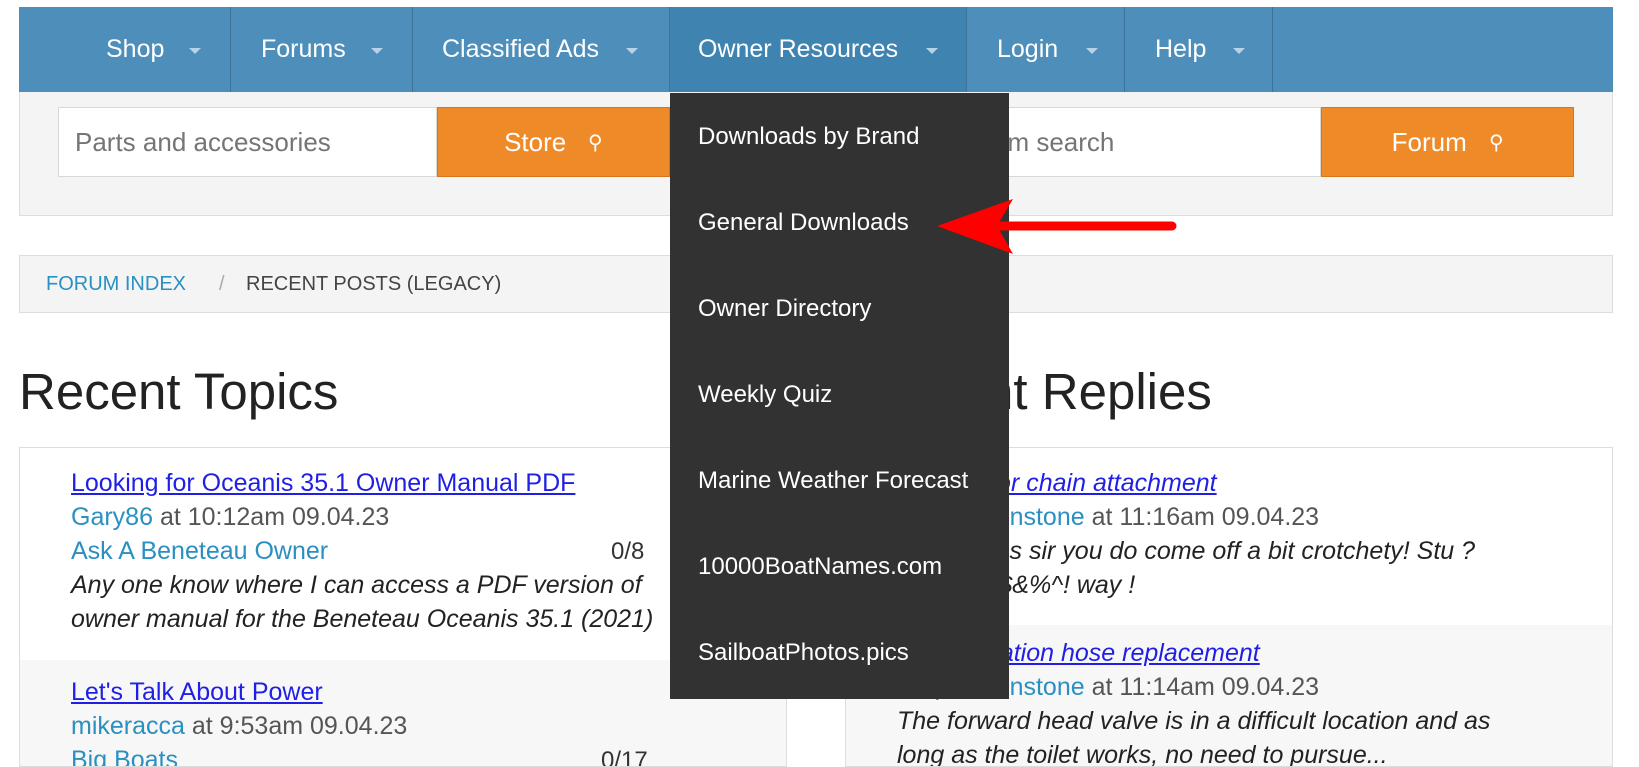 Image resolution: width=1639 pixels, height=767 pixels. I want to click on red-arrow-annotation, so click(1057, 226).